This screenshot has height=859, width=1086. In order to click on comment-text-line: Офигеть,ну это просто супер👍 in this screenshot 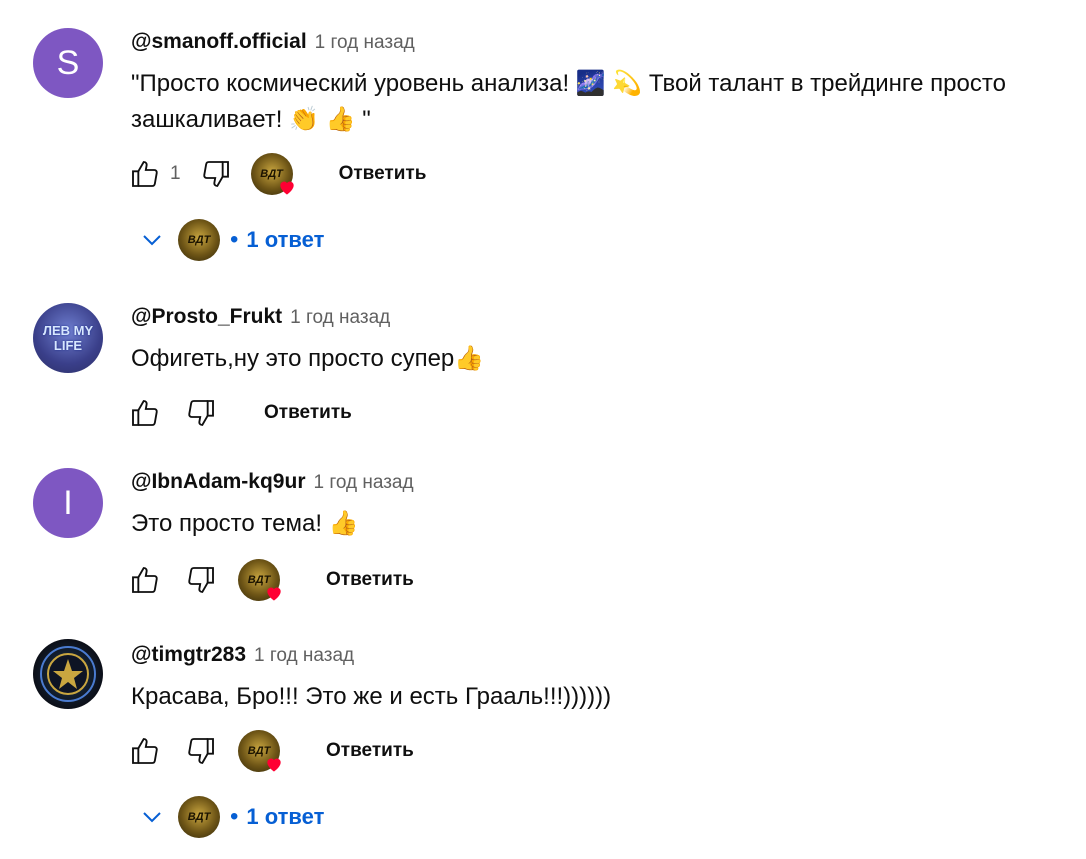, I will do `click(308, 358)`.